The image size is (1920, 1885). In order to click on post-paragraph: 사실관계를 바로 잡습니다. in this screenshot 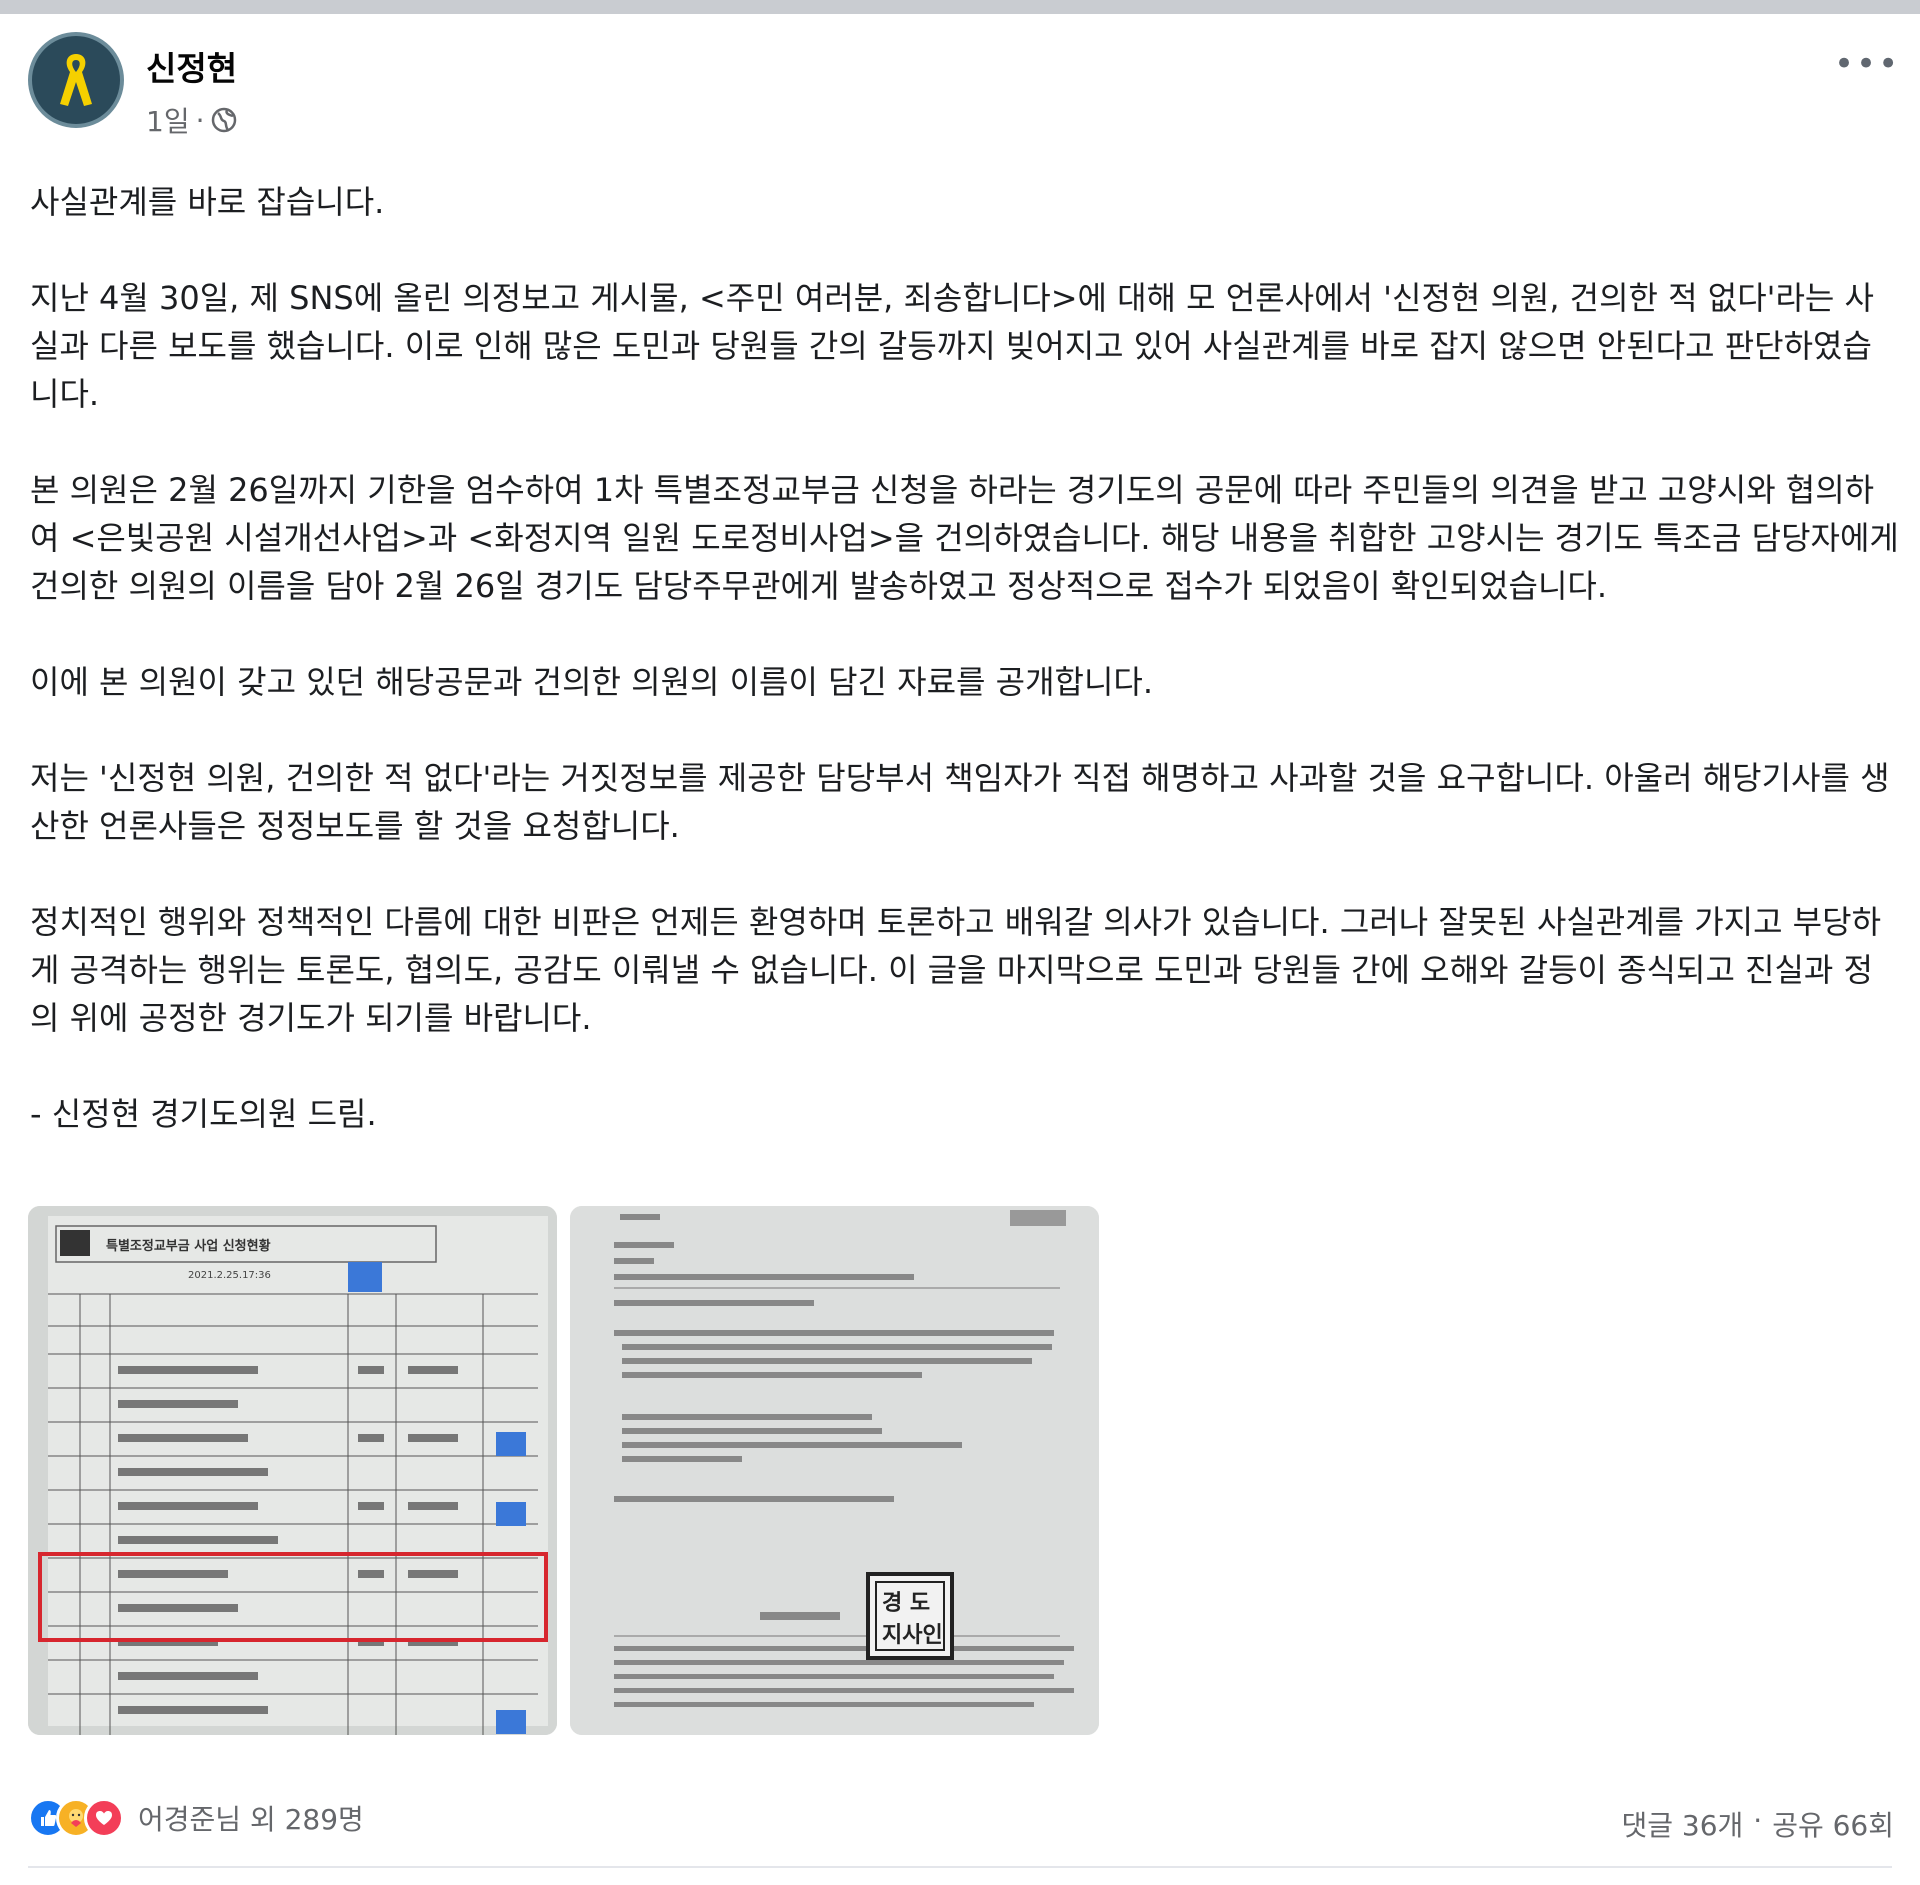, I will do `click(207, 202)`.